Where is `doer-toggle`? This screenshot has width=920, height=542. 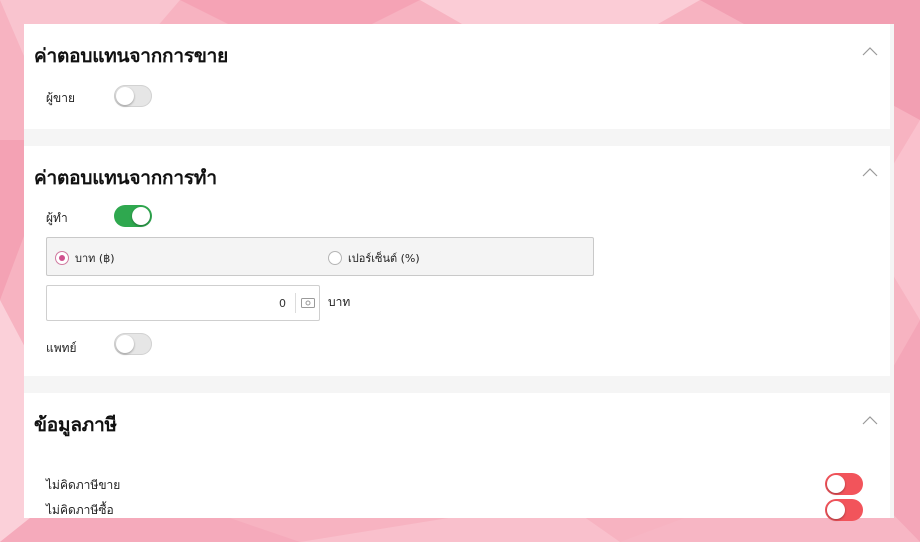
doer-toggle is located at coordinates (133, 216).